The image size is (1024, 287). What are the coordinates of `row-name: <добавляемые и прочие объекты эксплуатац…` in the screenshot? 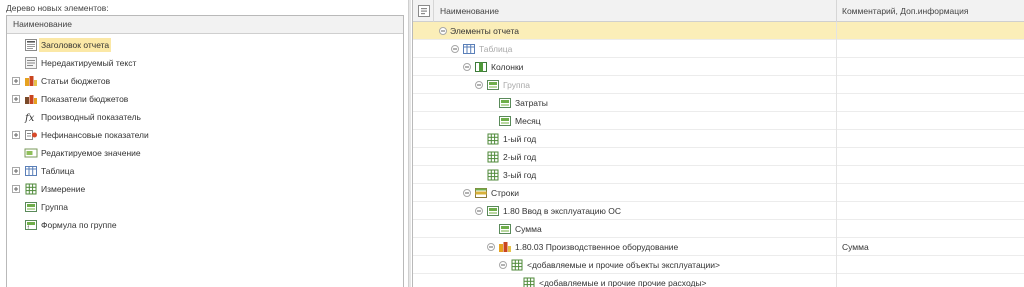 It's located at (623, 265).